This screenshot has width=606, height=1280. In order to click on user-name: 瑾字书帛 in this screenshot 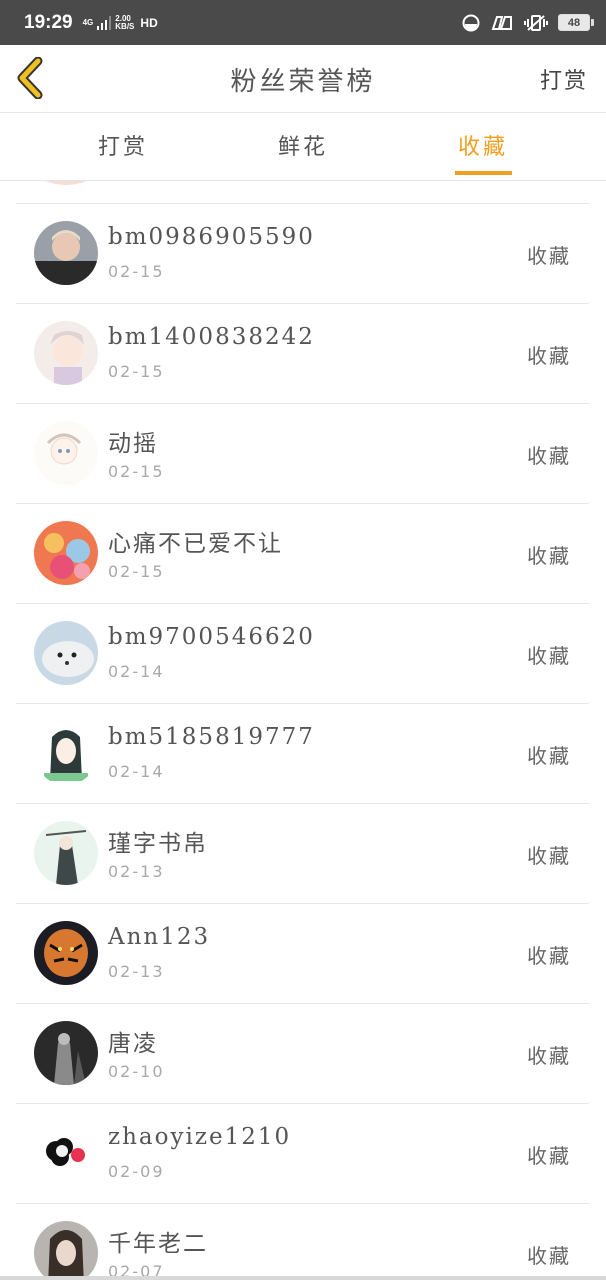, I will do `click(158, 844)`.